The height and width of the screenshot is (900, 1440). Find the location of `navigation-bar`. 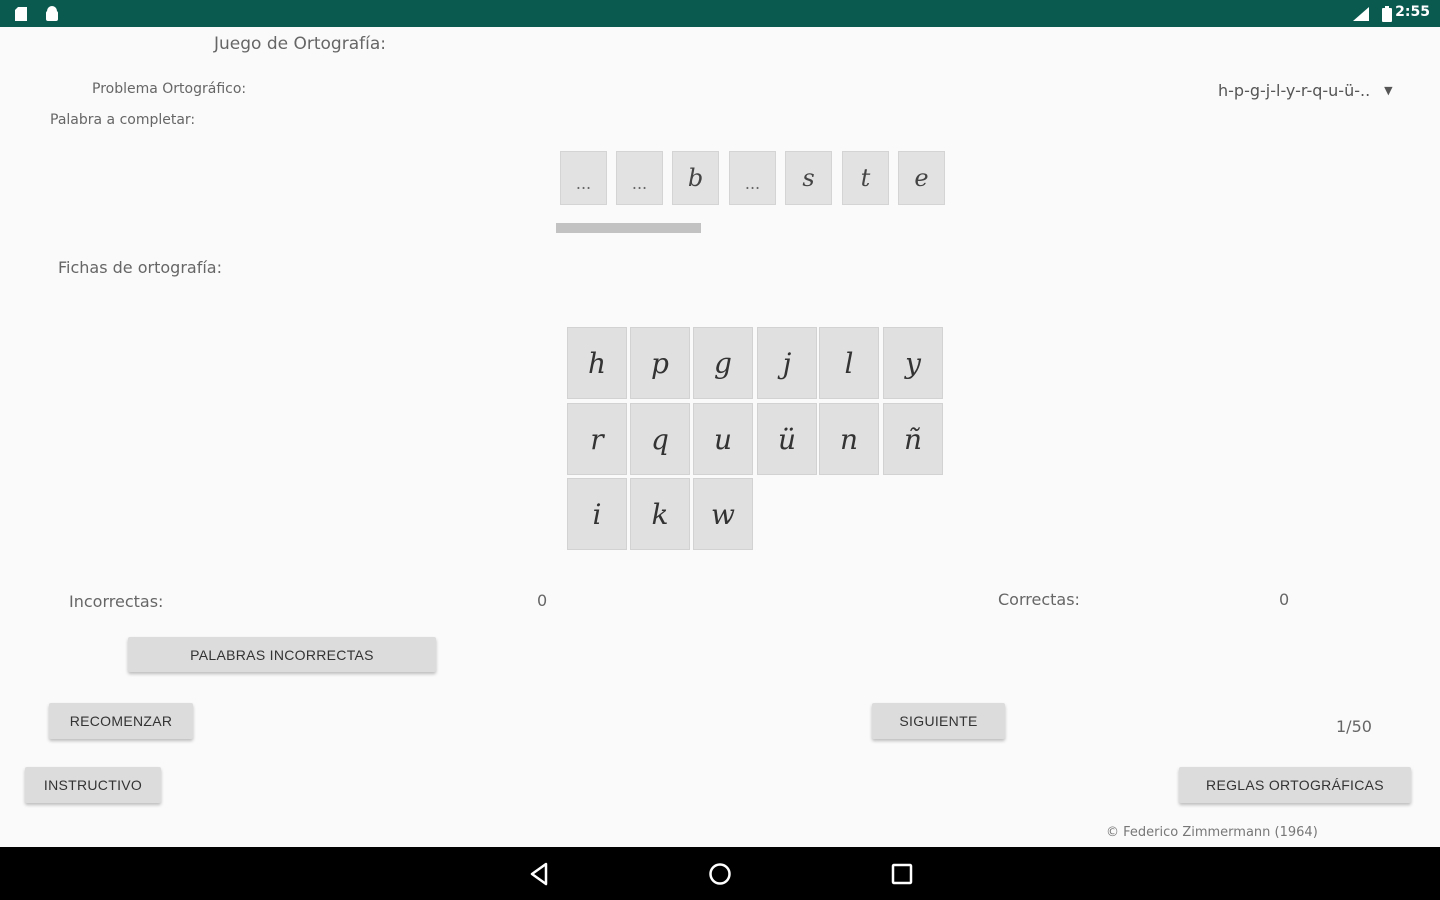

navigation-bar is located at coordinates (720, 873).